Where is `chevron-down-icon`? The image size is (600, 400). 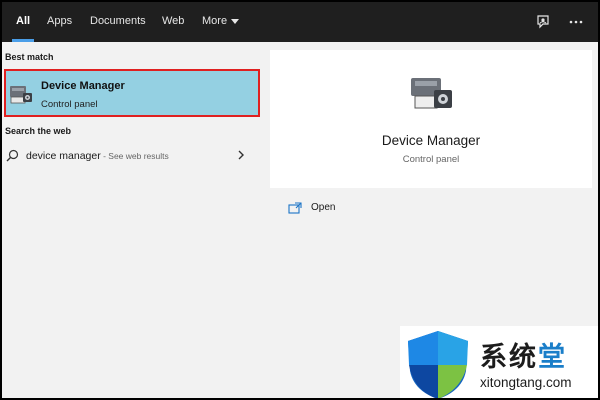
chevron-down-icon is located at coordinates (235, 21).